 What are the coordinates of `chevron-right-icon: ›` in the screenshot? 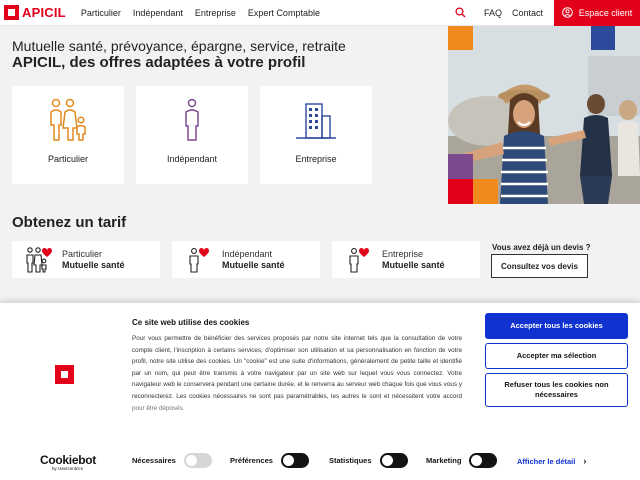 It's located at (585, 461).